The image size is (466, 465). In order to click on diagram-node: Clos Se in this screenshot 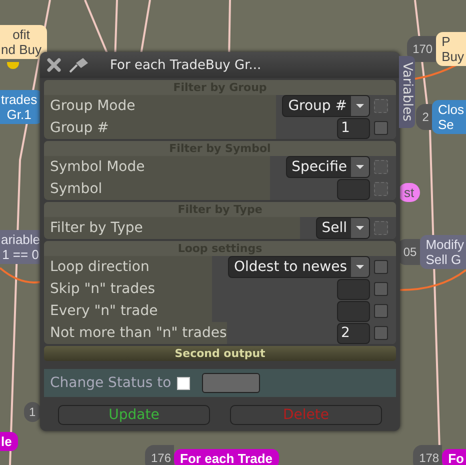, I will do `click(449, 117)`.